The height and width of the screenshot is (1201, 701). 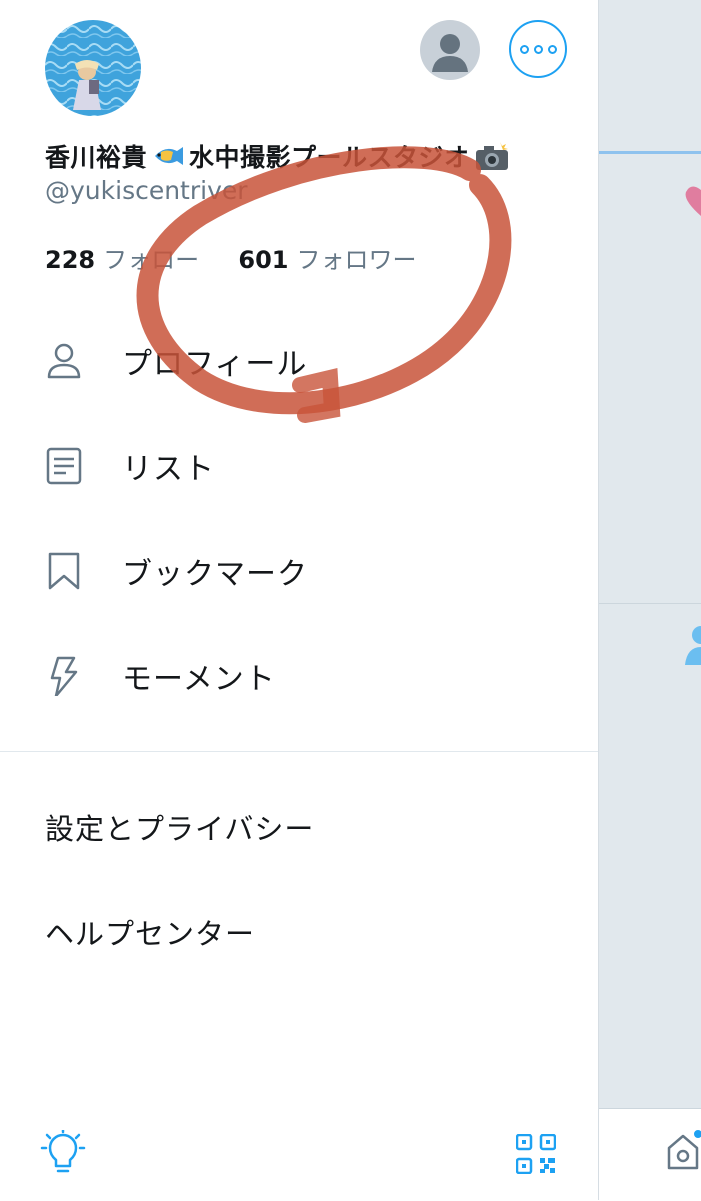 I want to click on avatar-image, so click(x=93, y=68).